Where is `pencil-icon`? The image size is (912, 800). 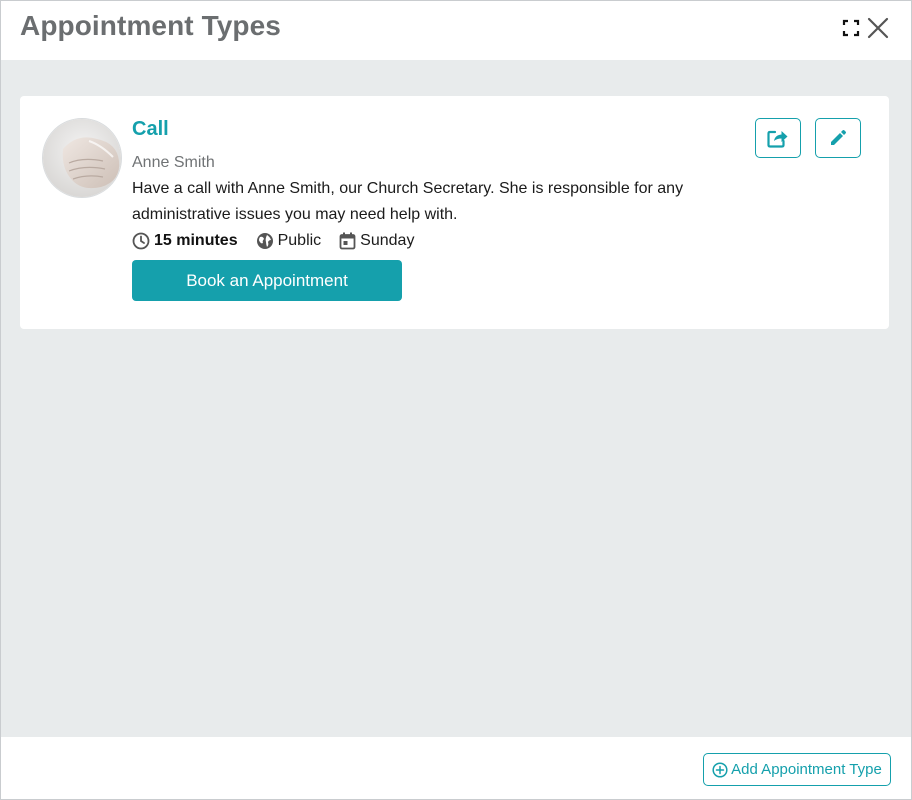
pencil-icon is located at coordinates (838, 137).